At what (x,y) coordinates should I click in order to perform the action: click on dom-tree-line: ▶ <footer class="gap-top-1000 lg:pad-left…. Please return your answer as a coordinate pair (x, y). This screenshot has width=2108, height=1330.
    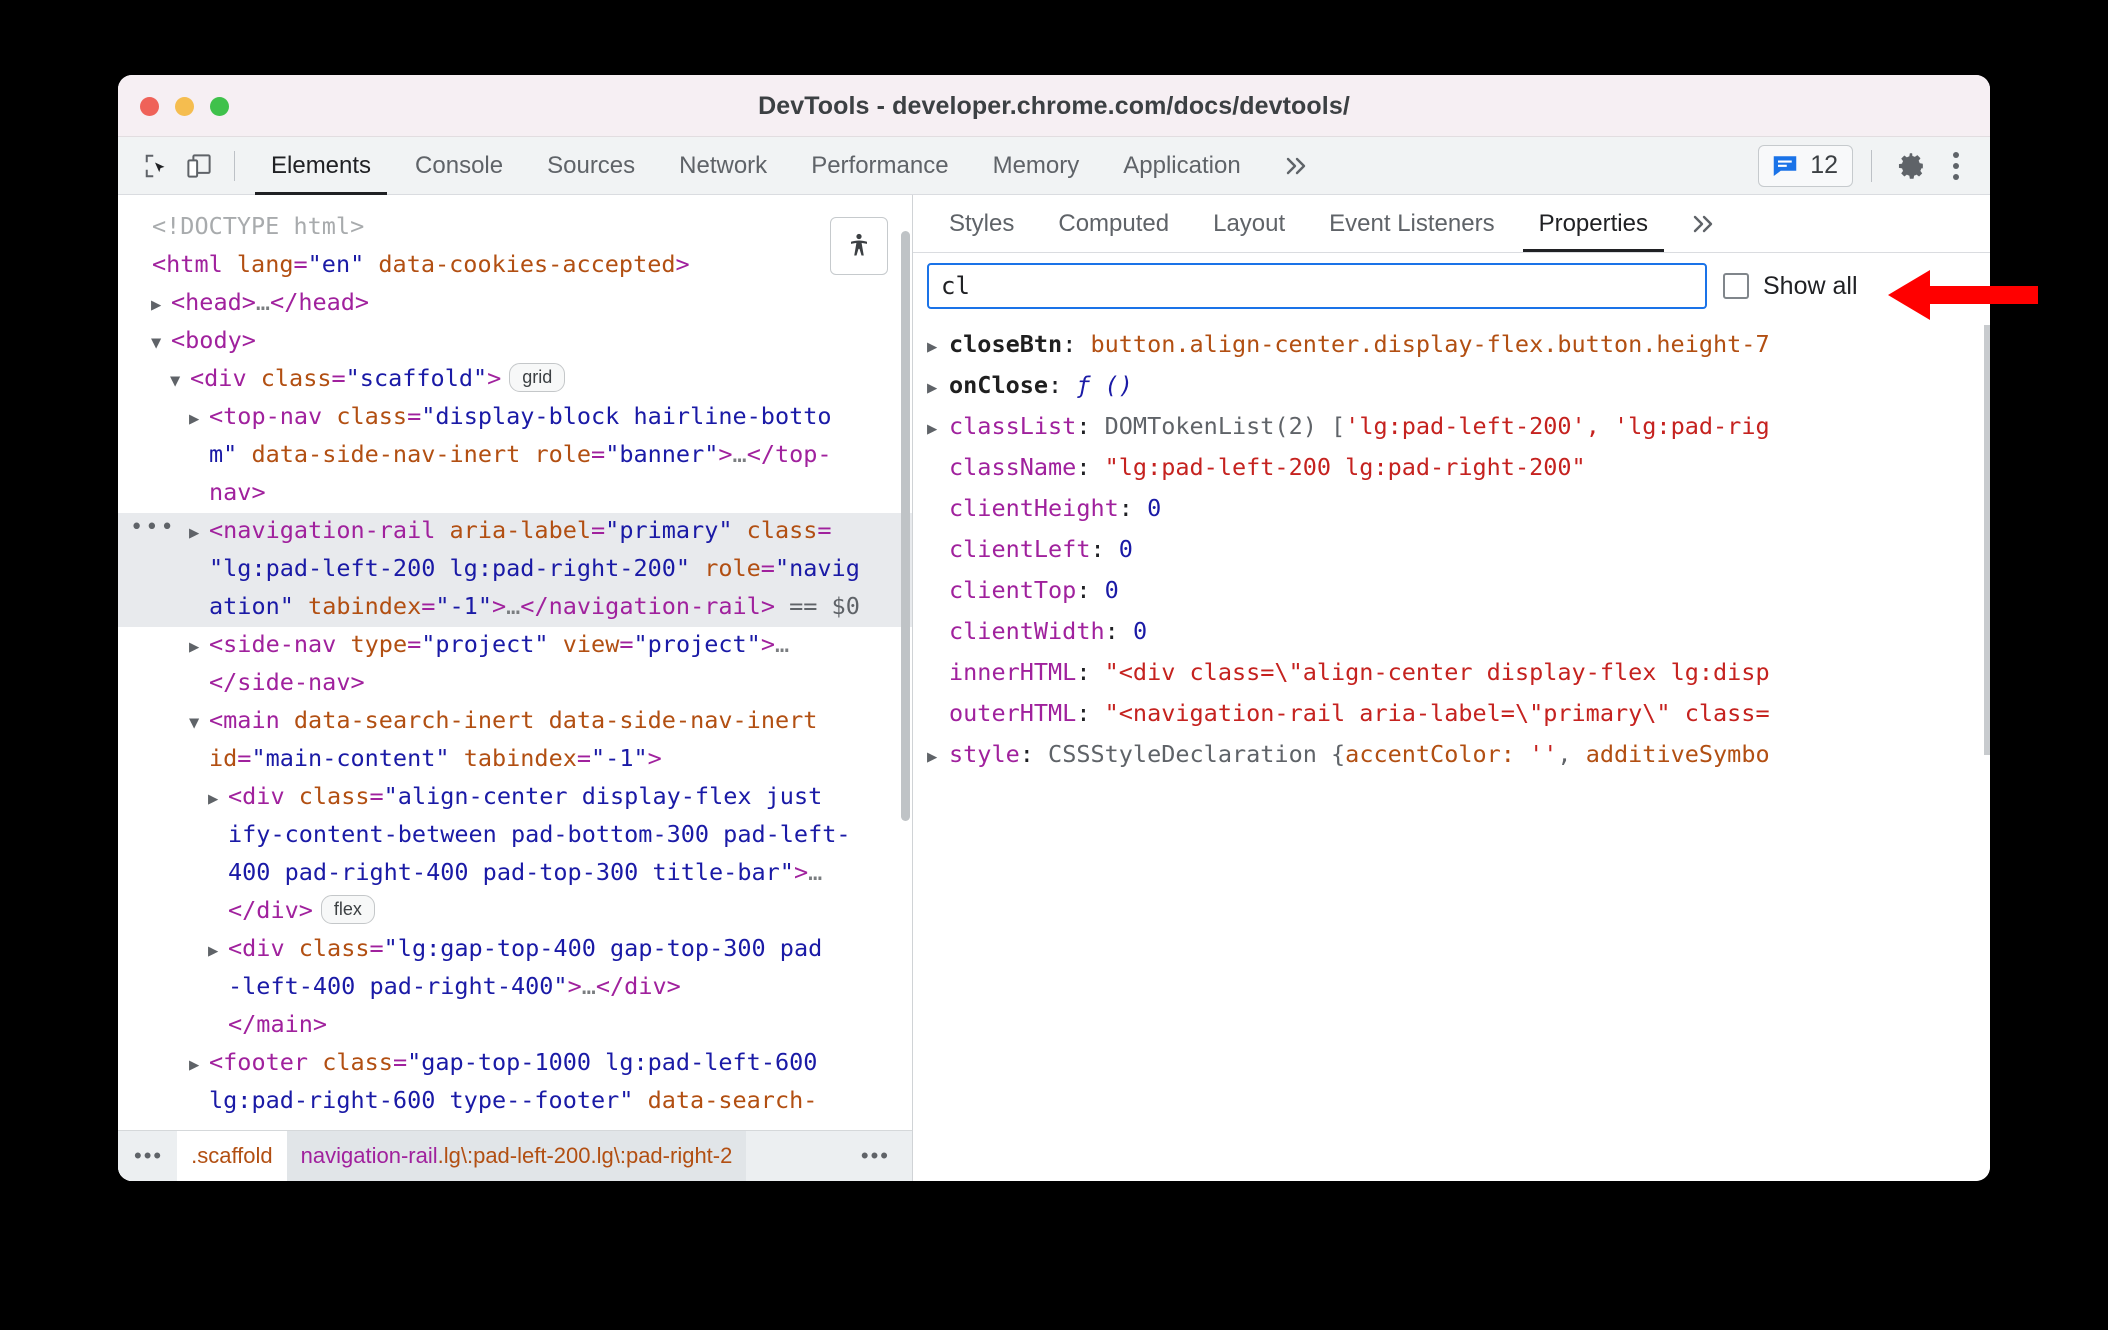
    Looking at the image, I should click on (515, 1064).